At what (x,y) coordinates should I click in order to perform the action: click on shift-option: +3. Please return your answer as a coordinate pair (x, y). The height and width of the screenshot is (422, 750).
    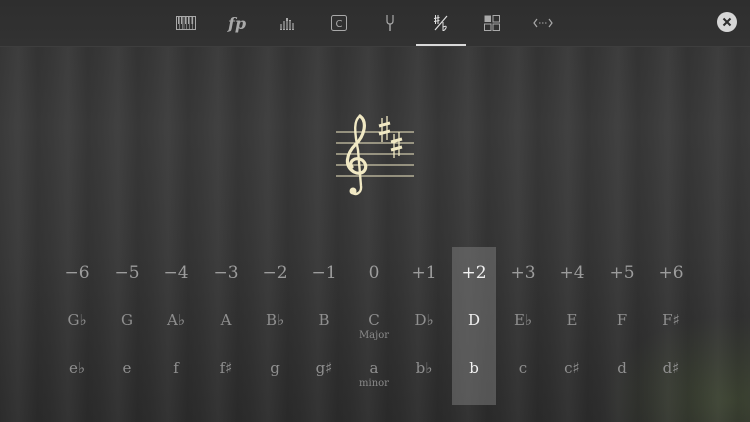
    Looking at the image, I should click on (523, 273).